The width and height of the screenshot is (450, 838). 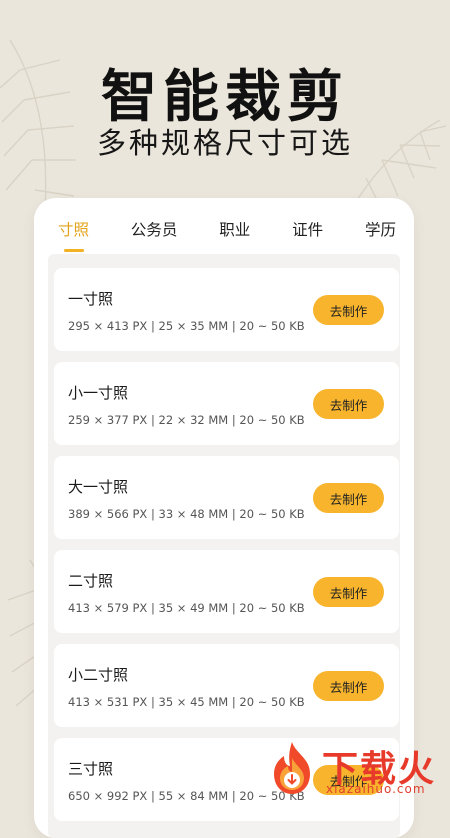 What do you see at coordinates (186, 326) in the screenshot?
I see `size-specs: 295 × 413 PX | 25 × 35 MM | 20 ~ 50 KB` at bounding box center [186, 326].